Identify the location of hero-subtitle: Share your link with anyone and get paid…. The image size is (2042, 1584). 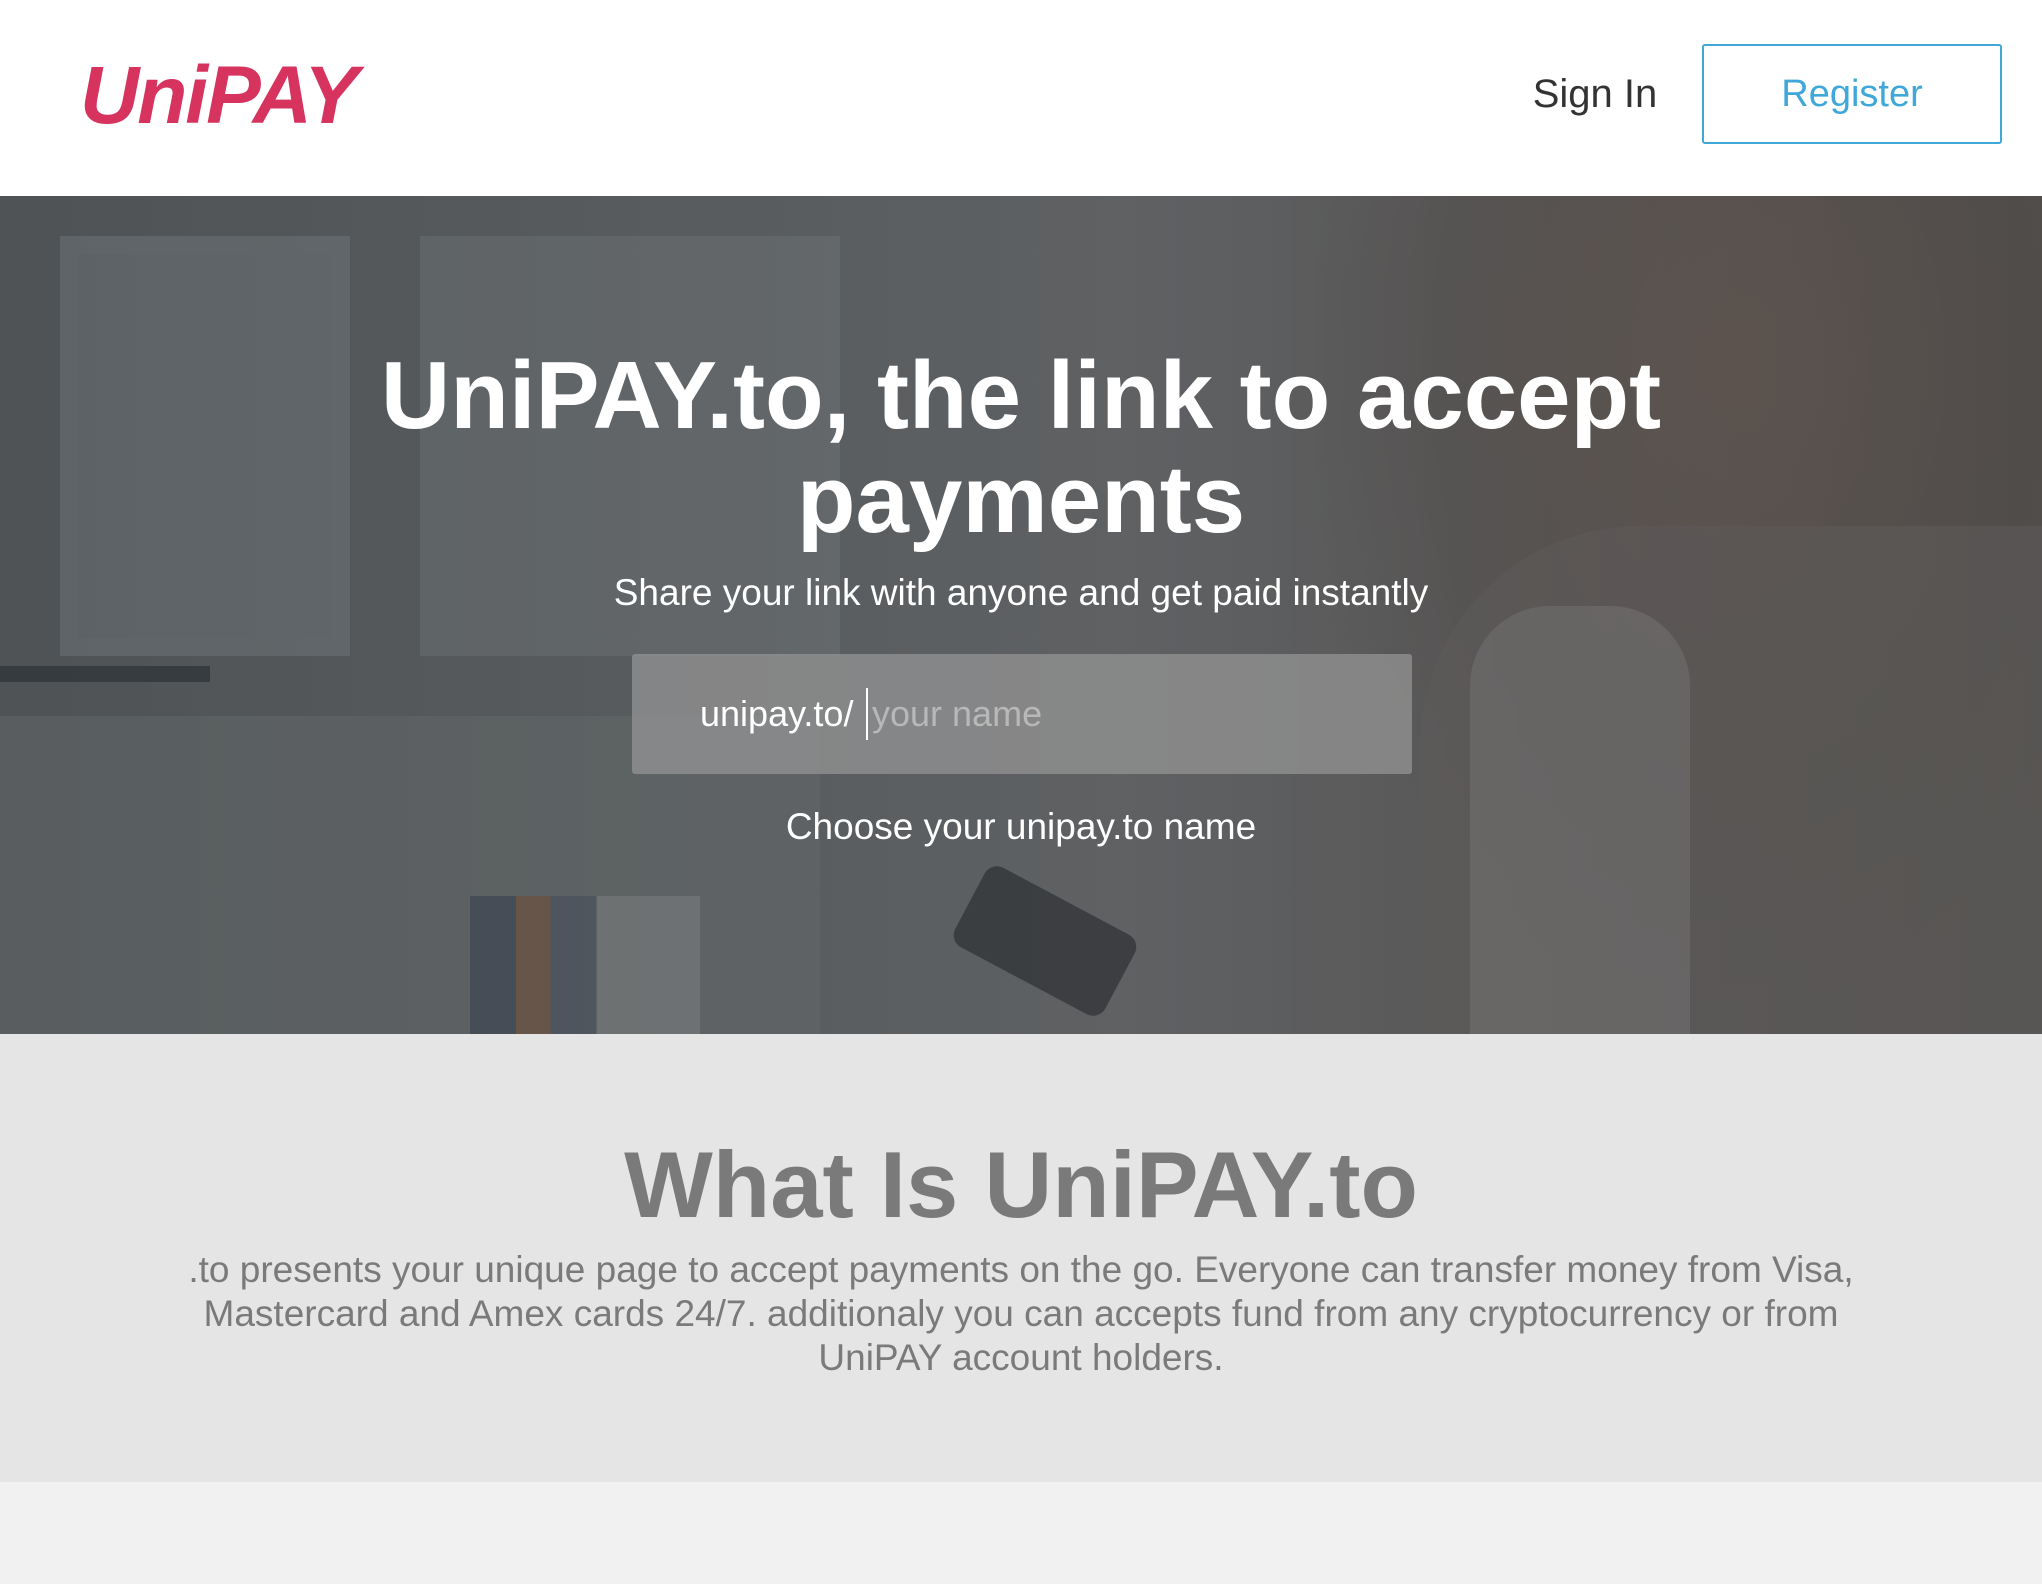
(1021, 592).